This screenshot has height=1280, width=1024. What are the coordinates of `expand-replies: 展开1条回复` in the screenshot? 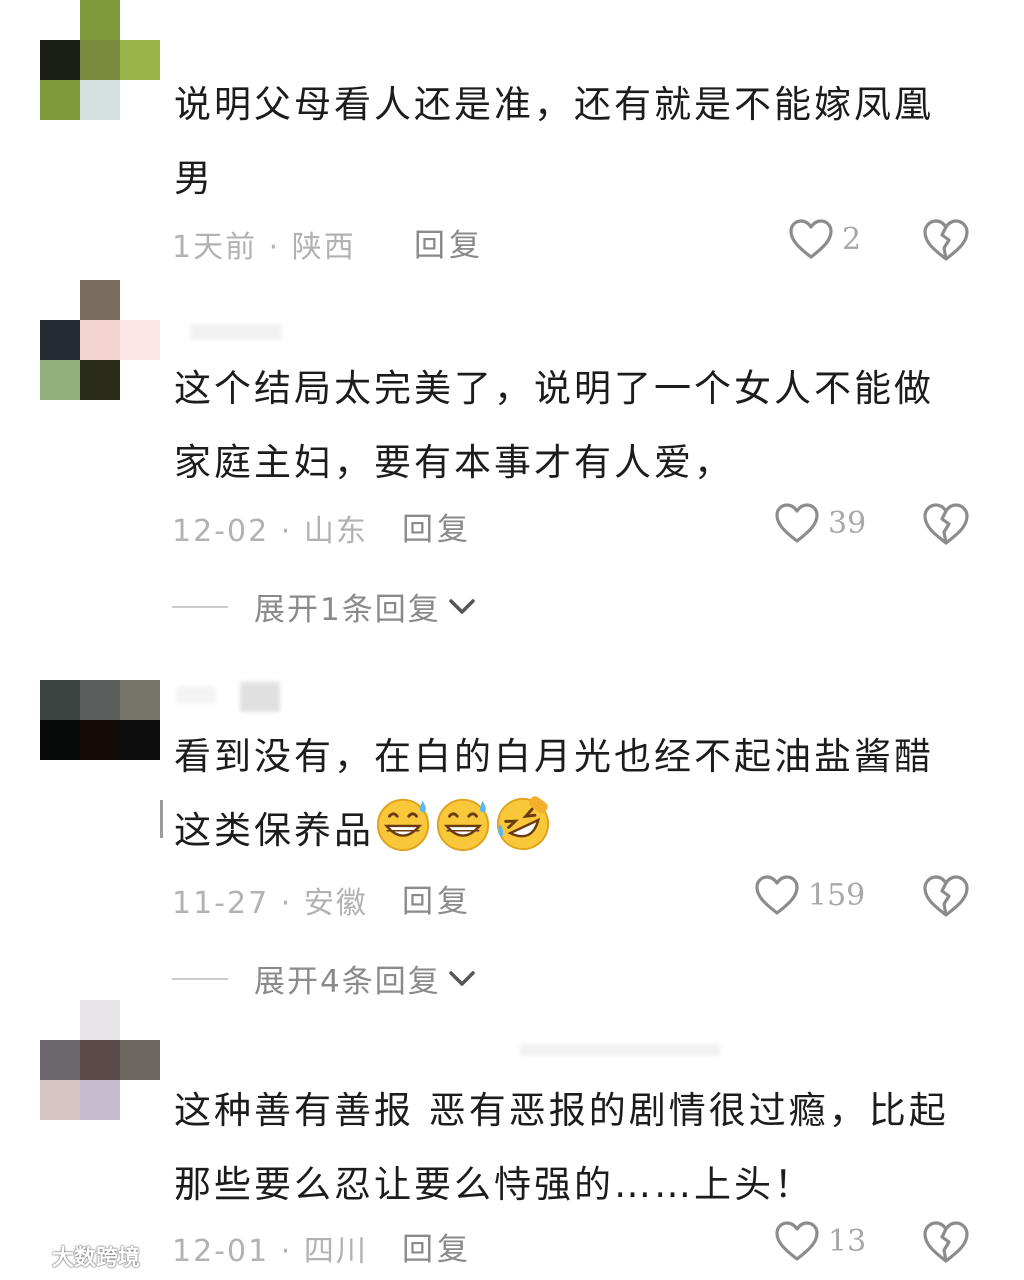 It's located at (324, 606).